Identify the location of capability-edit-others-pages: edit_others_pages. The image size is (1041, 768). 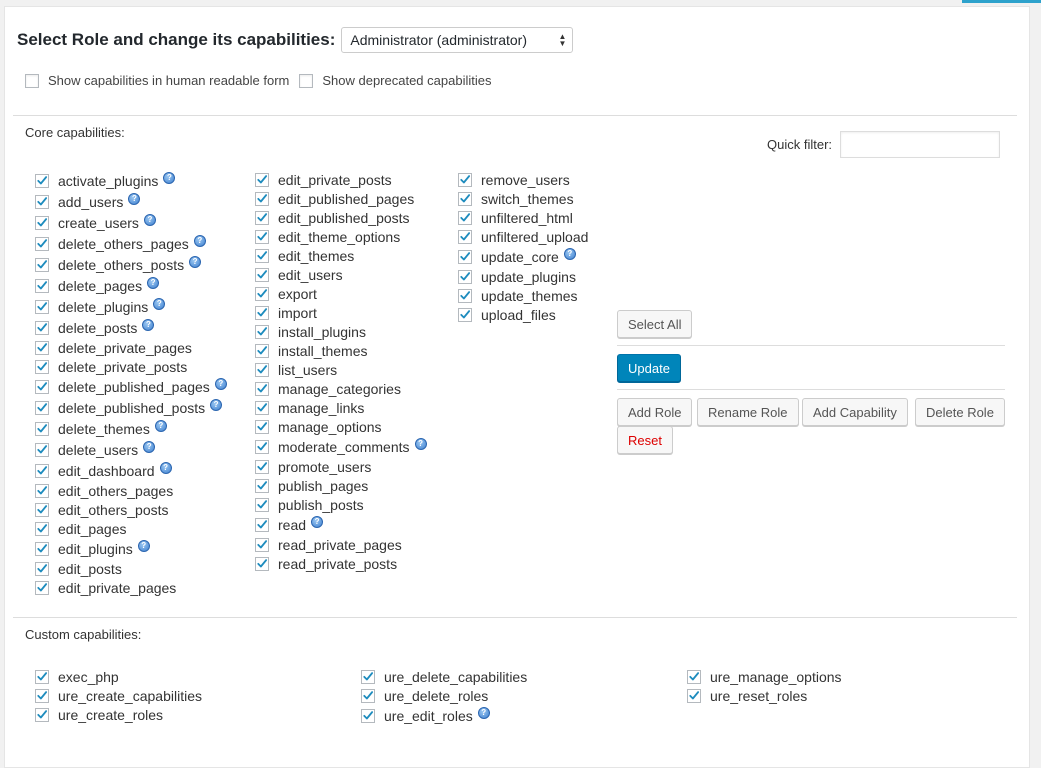
(131, 490).